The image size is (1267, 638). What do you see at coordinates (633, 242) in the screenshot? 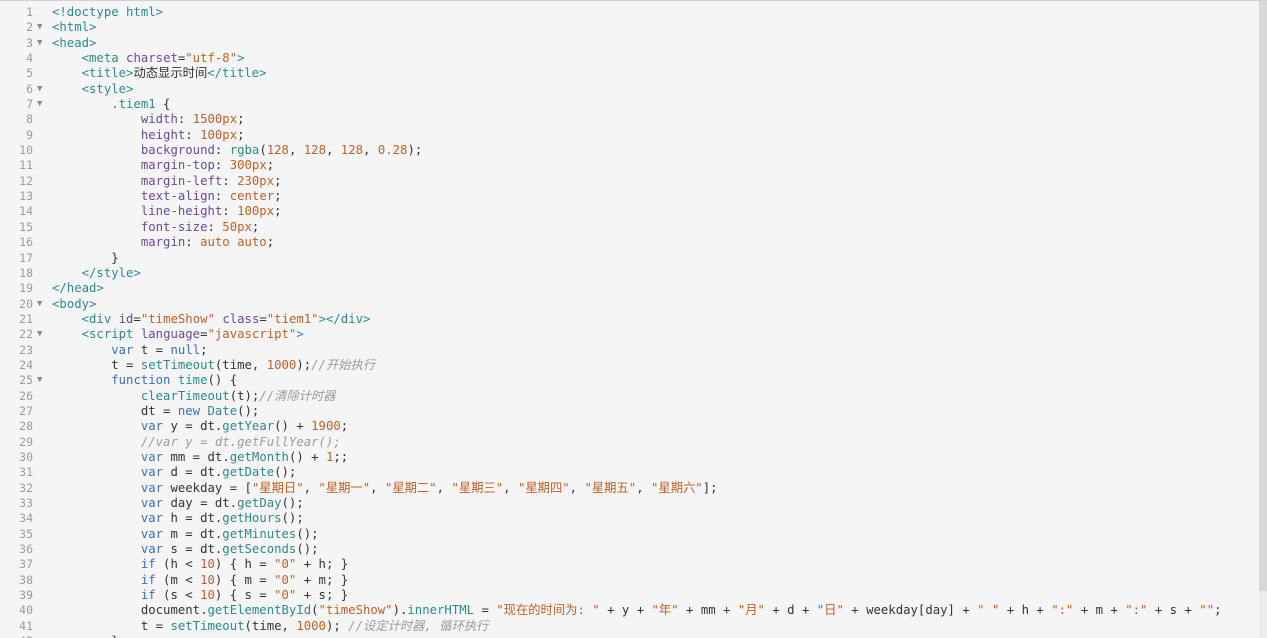
I see `code-line: 16 margin: auto auto;` at bounding box center [633, 242].